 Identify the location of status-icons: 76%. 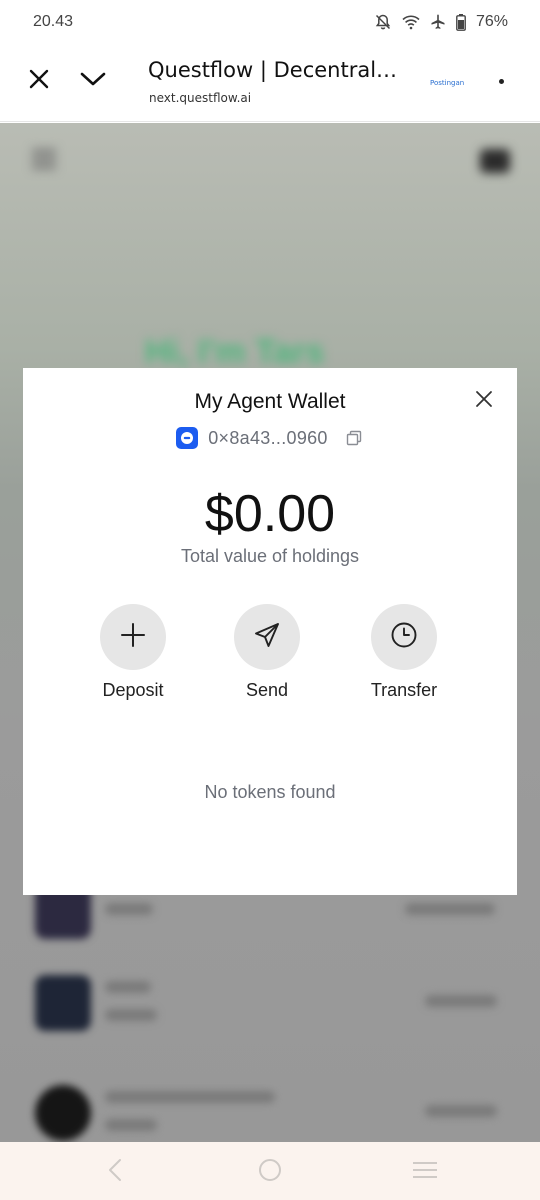
(441, 22).